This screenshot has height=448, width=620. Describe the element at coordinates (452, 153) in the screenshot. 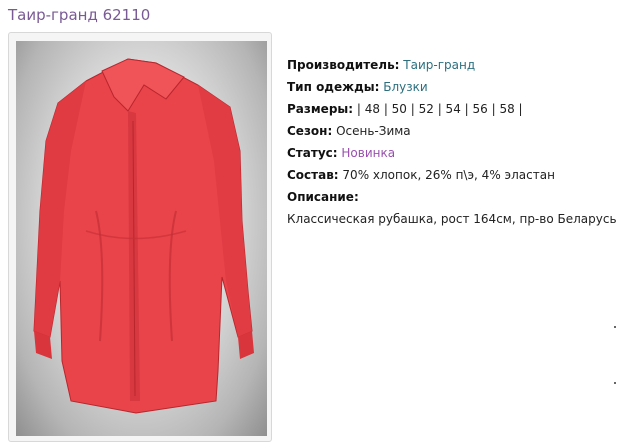

I see `status-row: Статус: Новинка` at that location.